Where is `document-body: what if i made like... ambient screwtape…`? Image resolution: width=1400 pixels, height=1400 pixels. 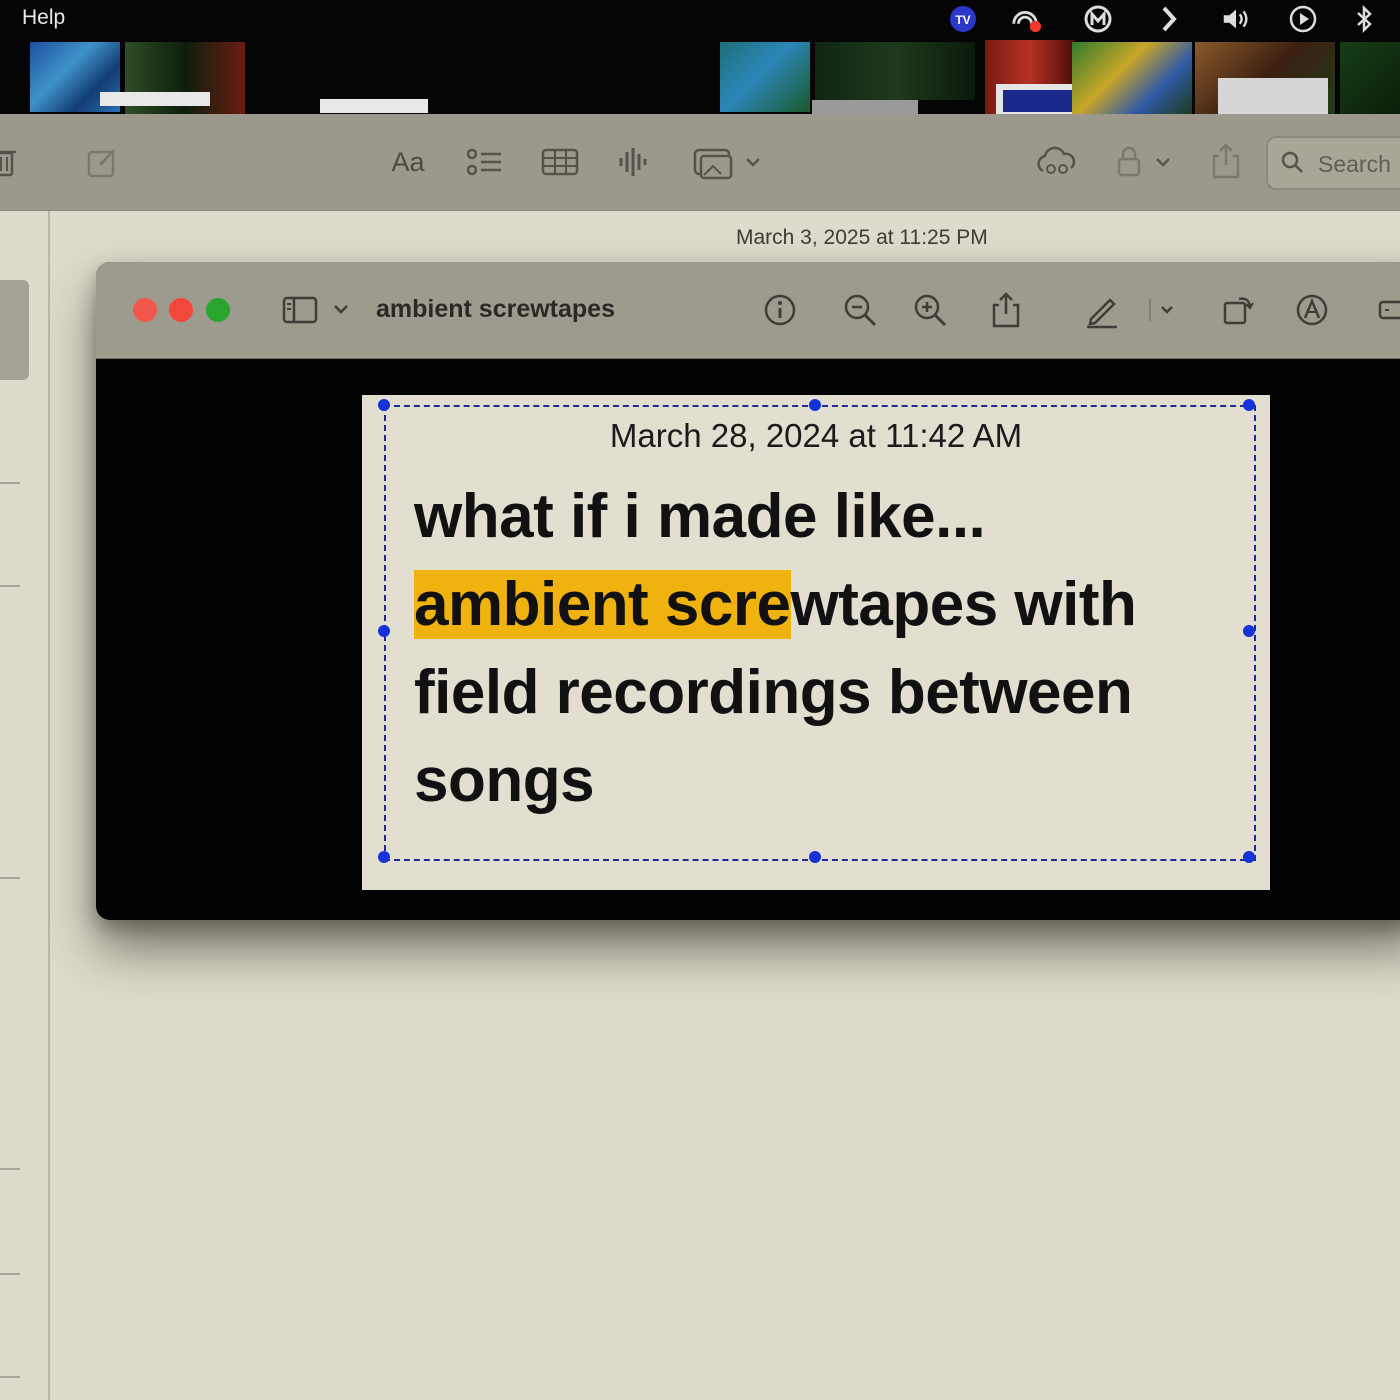
document-body: what if i made like... ambient screwtape… is located at coordinates (829, 649).